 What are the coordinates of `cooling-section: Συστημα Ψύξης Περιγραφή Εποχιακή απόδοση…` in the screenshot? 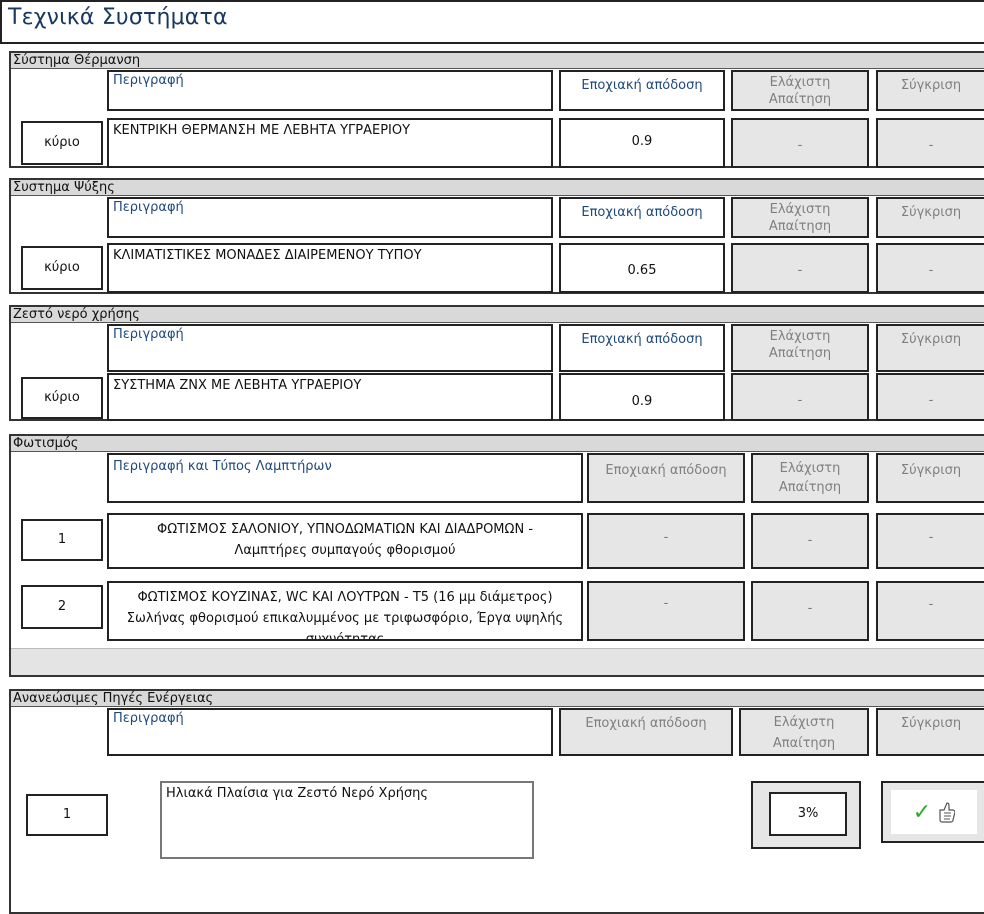 It's located at (496, 236).